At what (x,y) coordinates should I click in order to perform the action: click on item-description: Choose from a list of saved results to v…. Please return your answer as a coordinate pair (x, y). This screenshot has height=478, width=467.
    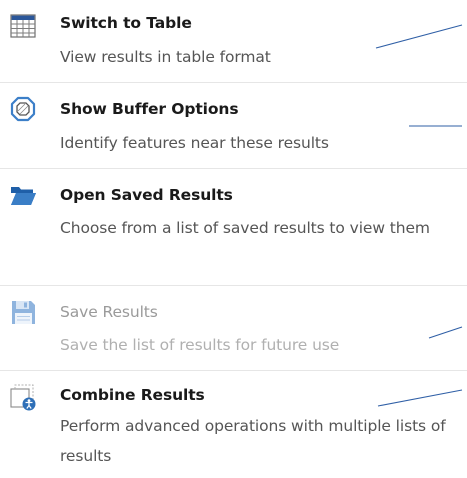
    Looking at the image, I should click on (245, 228).